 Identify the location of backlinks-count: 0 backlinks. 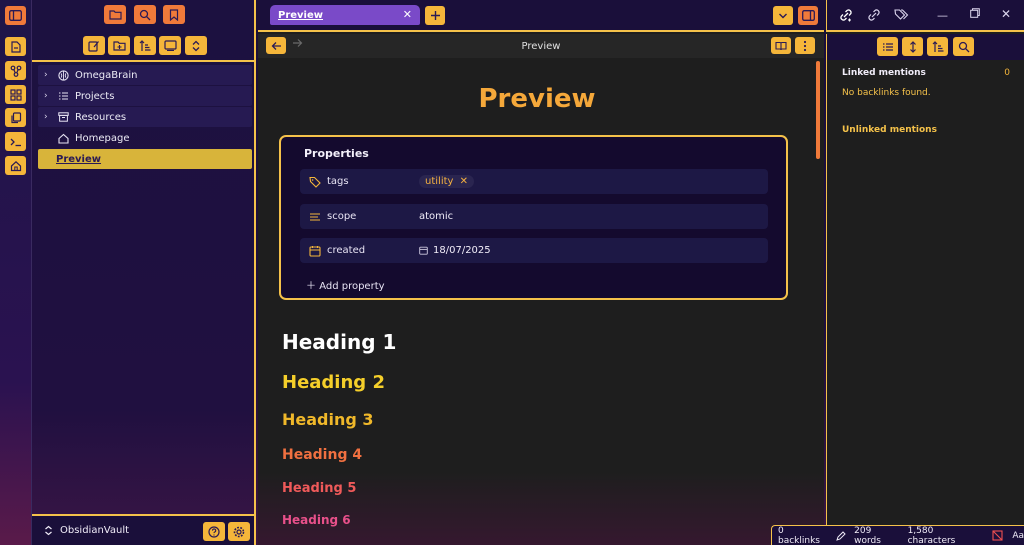
(803, 535).